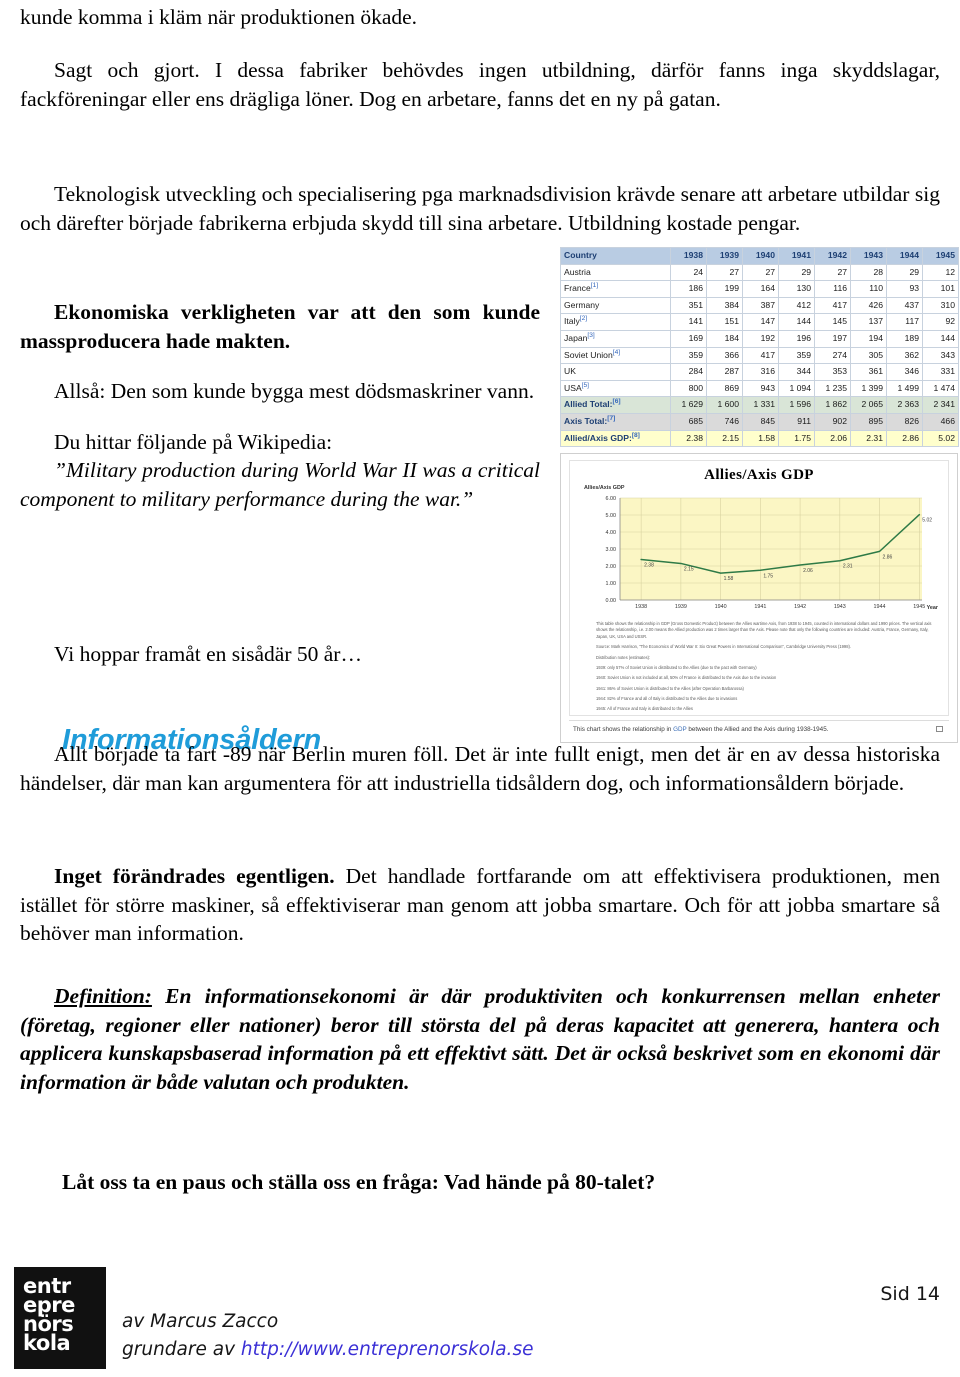 This screenshot has width=960, height=1377. What do you see at coordinates (904, 421) in the screenshot?
I see `table-cell-value: 826` at bounding box center [904, 421].